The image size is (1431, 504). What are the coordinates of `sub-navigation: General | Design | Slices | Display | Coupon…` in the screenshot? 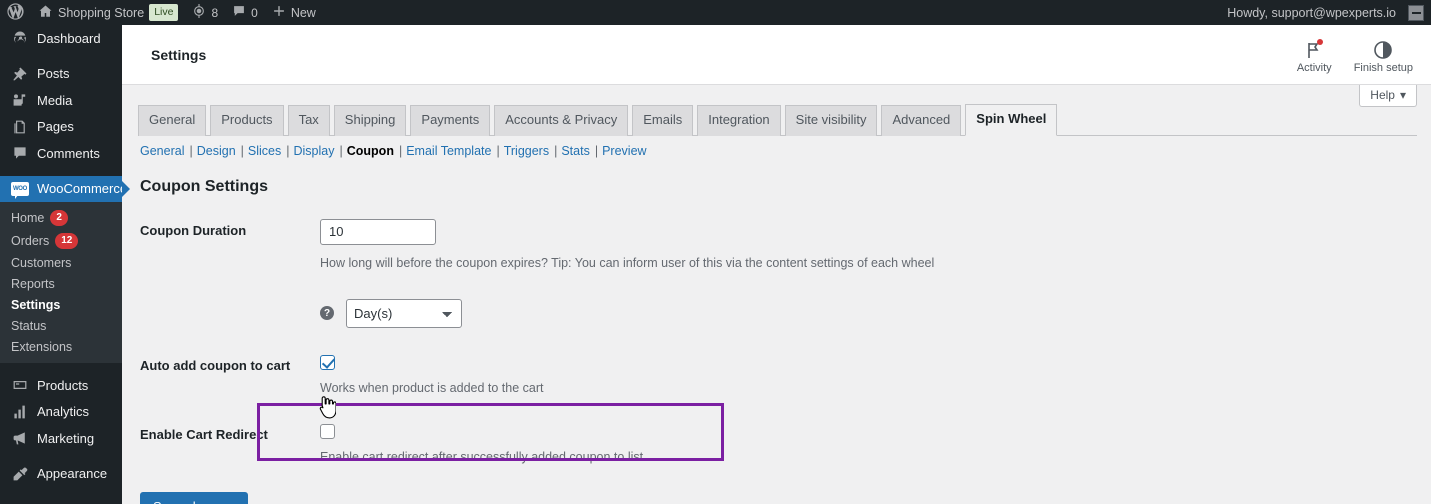 It's located at (778, 151).